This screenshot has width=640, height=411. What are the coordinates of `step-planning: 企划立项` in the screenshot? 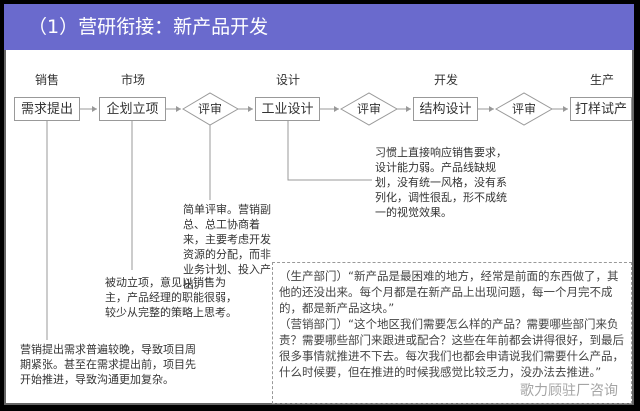 It's located at (132, 109).